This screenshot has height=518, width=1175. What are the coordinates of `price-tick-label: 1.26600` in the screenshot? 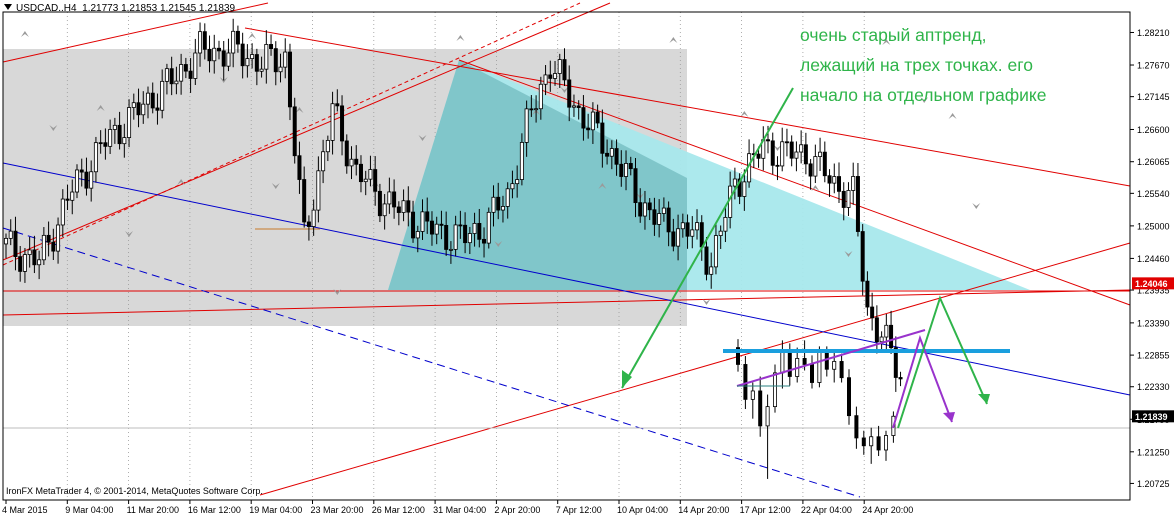 It's located at (1153, 130).